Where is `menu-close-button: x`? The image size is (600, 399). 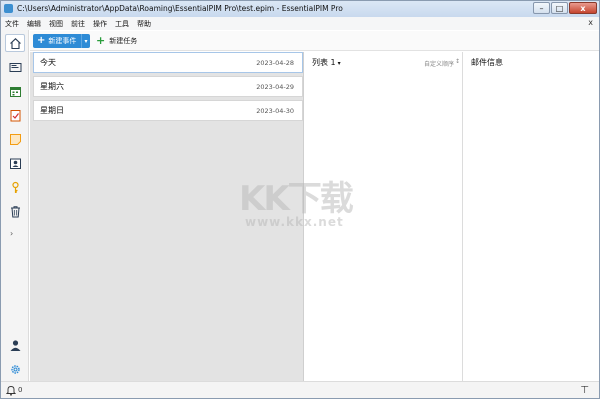
menu-close-button: x is located at coordinates (590, 22).